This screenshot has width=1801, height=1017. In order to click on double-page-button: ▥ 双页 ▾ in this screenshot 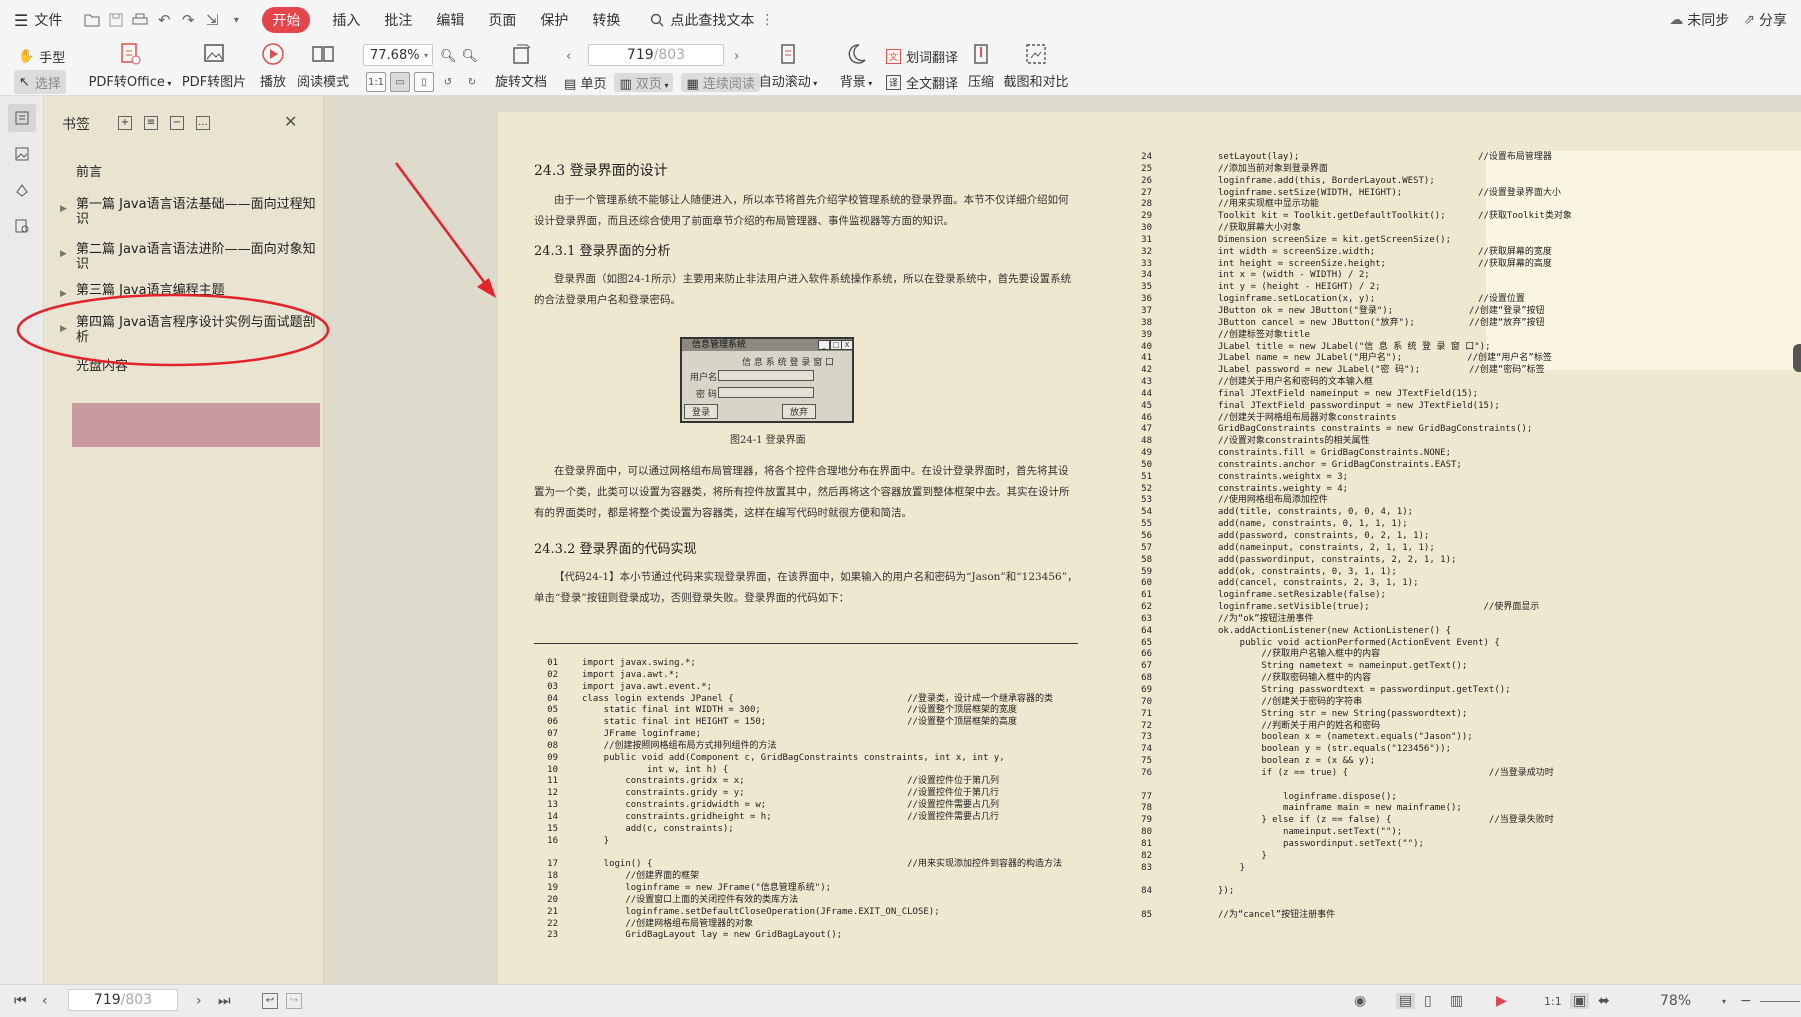, I will do `click(644, 82)`.